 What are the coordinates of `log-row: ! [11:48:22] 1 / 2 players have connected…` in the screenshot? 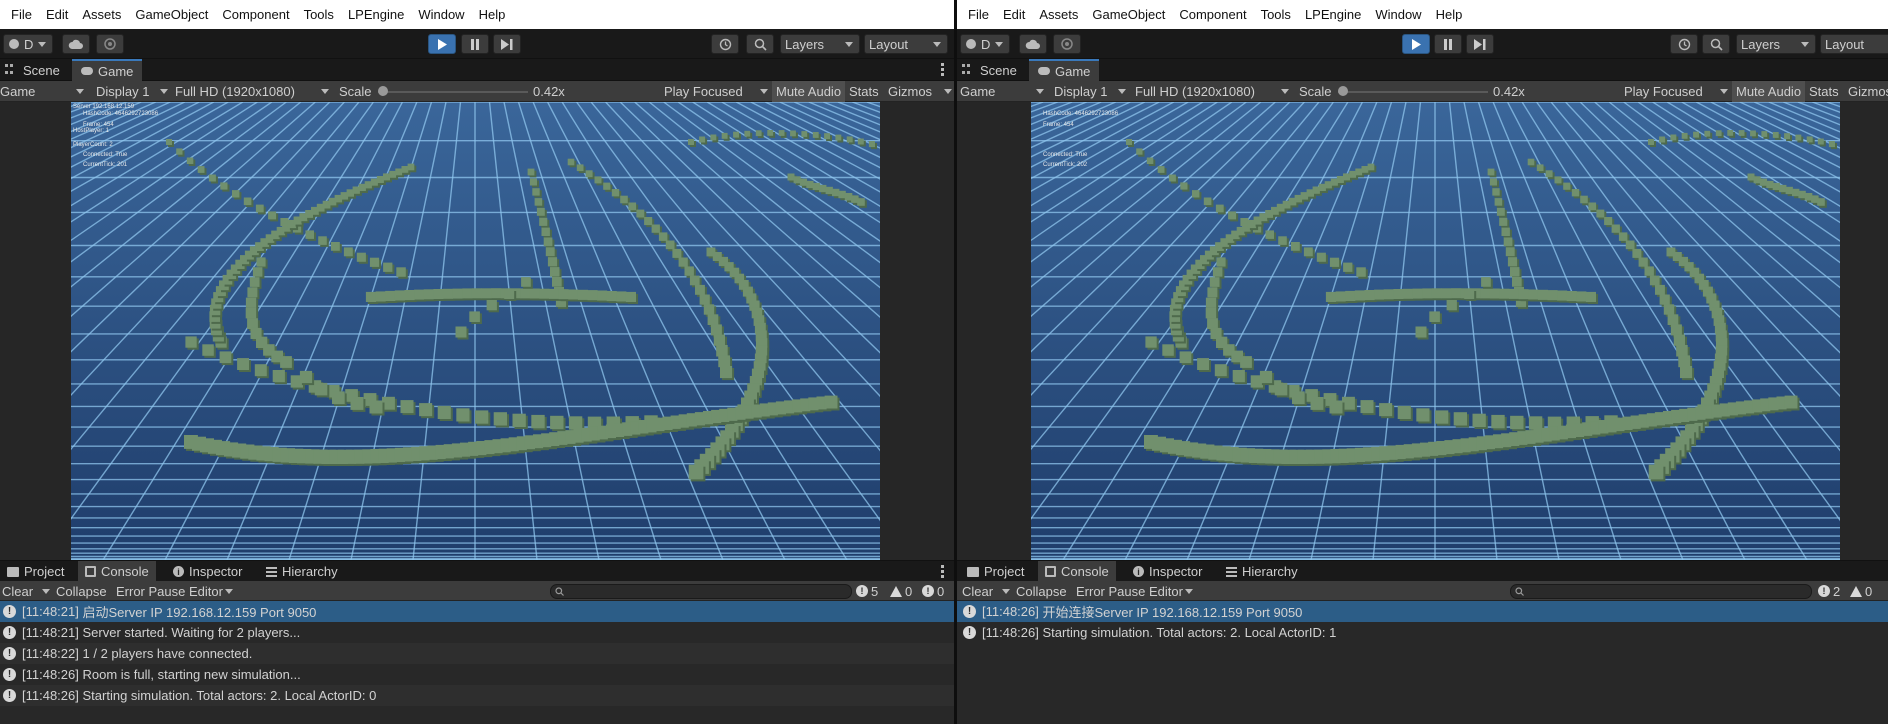 It's located at (477, 653).